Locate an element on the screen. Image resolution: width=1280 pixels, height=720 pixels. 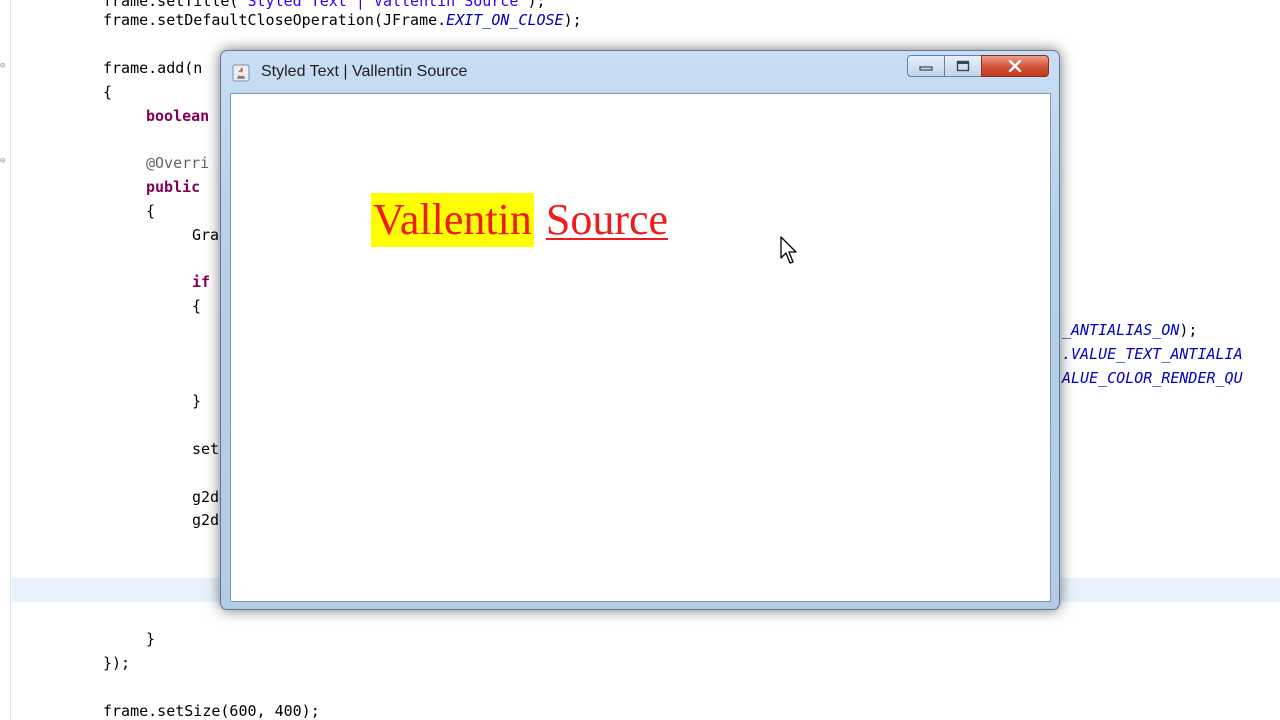
code-line: public is located at coordinates (173, 187).